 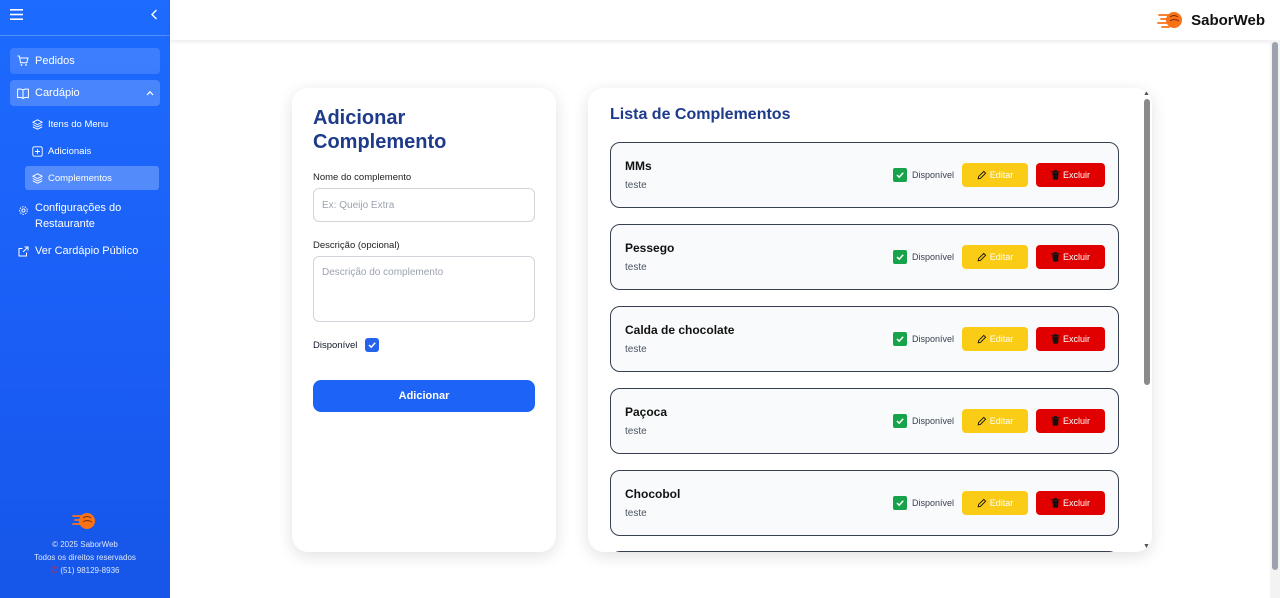 What do you see at coordinates (680, 330) in the screenshot?
I see `item-name: Calda de chocolate` at bounding box center [680, 330].